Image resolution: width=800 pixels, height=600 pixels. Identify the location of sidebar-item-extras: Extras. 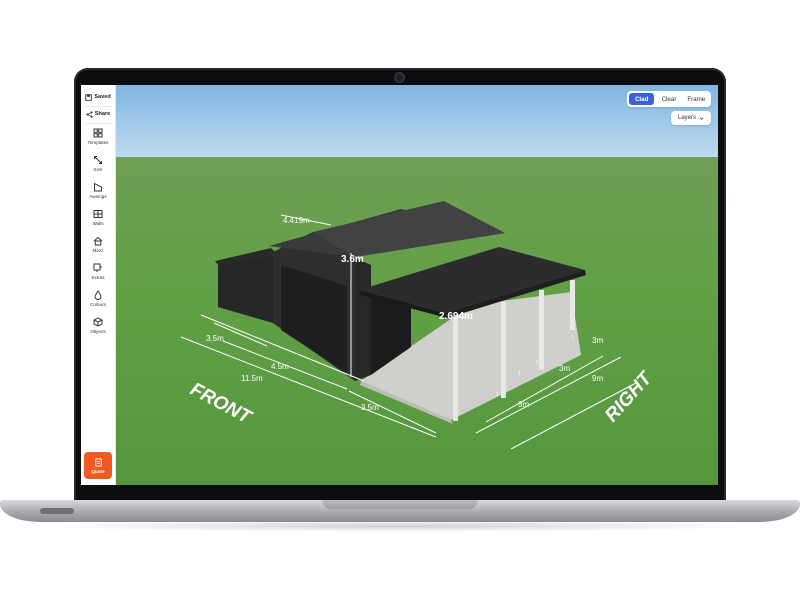
(98, 276).